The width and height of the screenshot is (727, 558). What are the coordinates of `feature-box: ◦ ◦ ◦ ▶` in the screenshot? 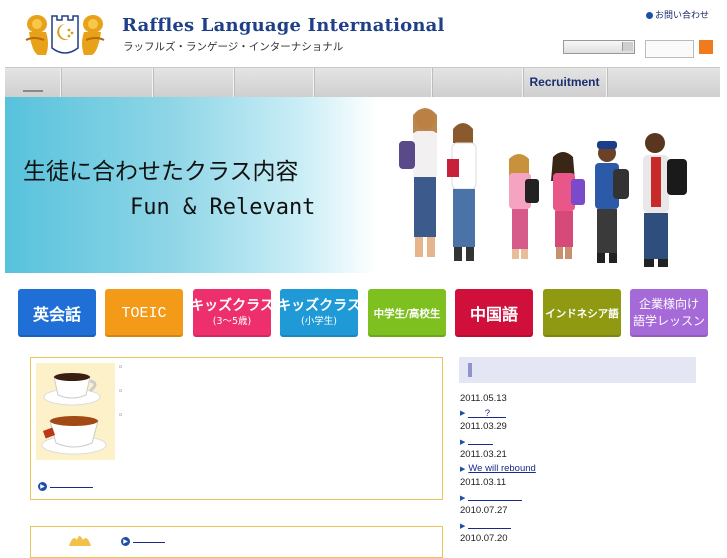 It's located at (236, 428).